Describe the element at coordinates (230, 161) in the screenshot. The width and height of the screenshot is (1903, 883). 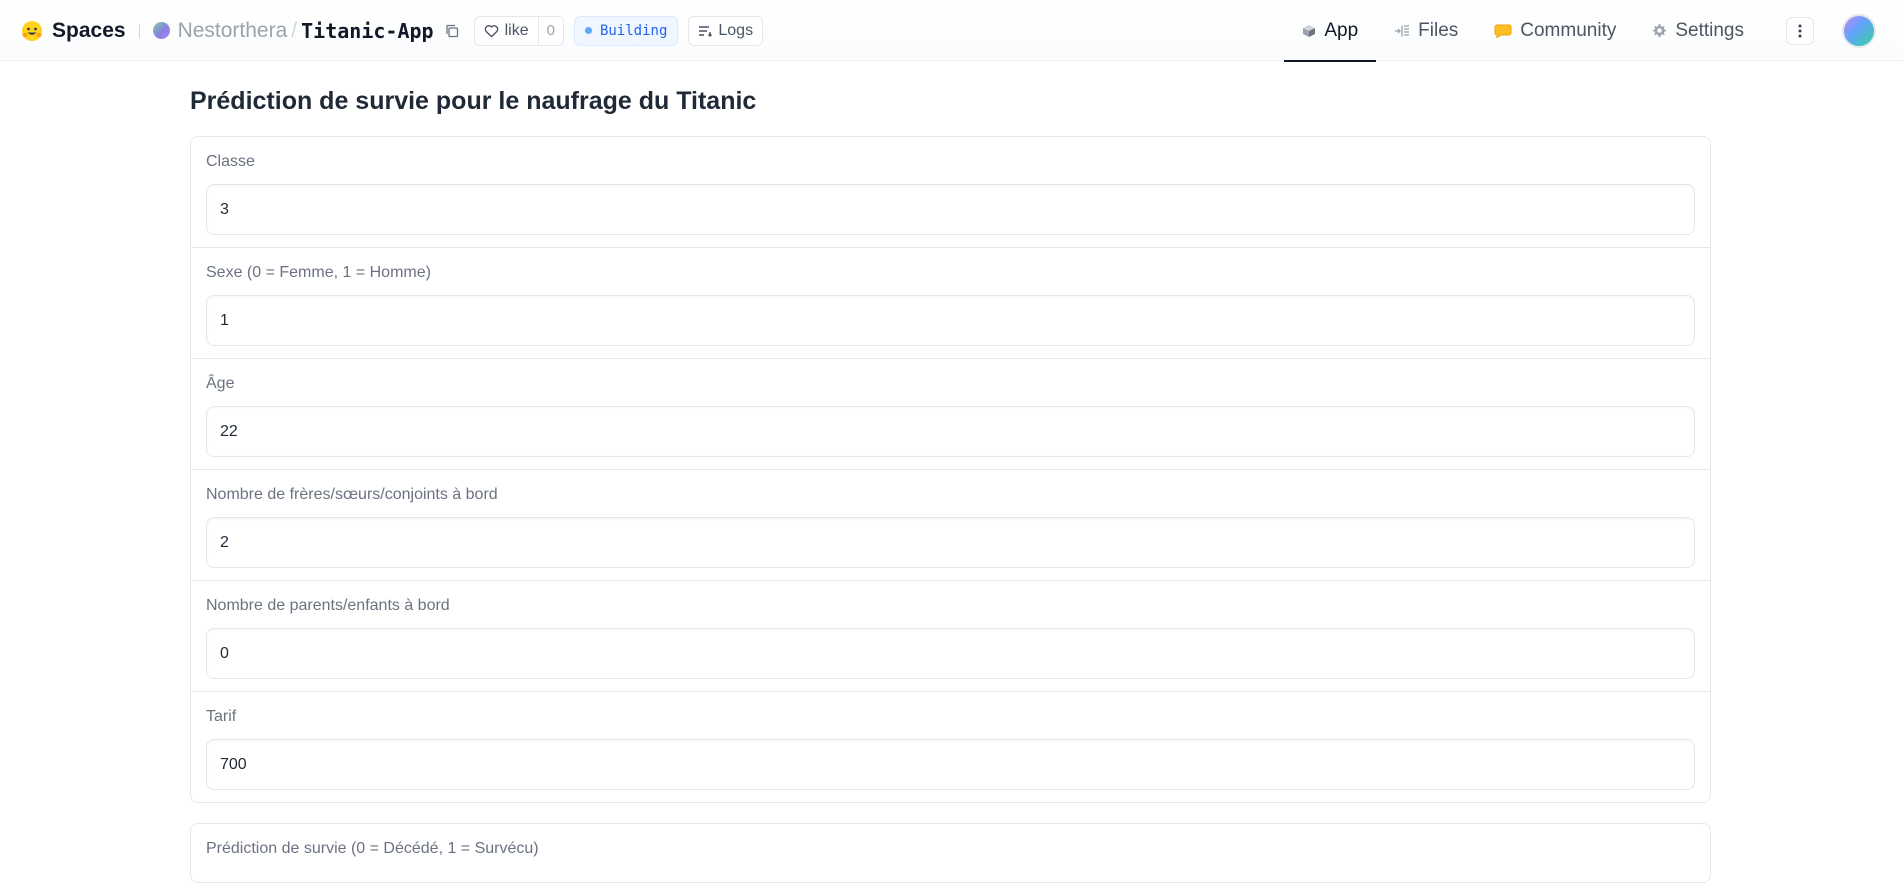
I see `field-label: Classe` at that location.